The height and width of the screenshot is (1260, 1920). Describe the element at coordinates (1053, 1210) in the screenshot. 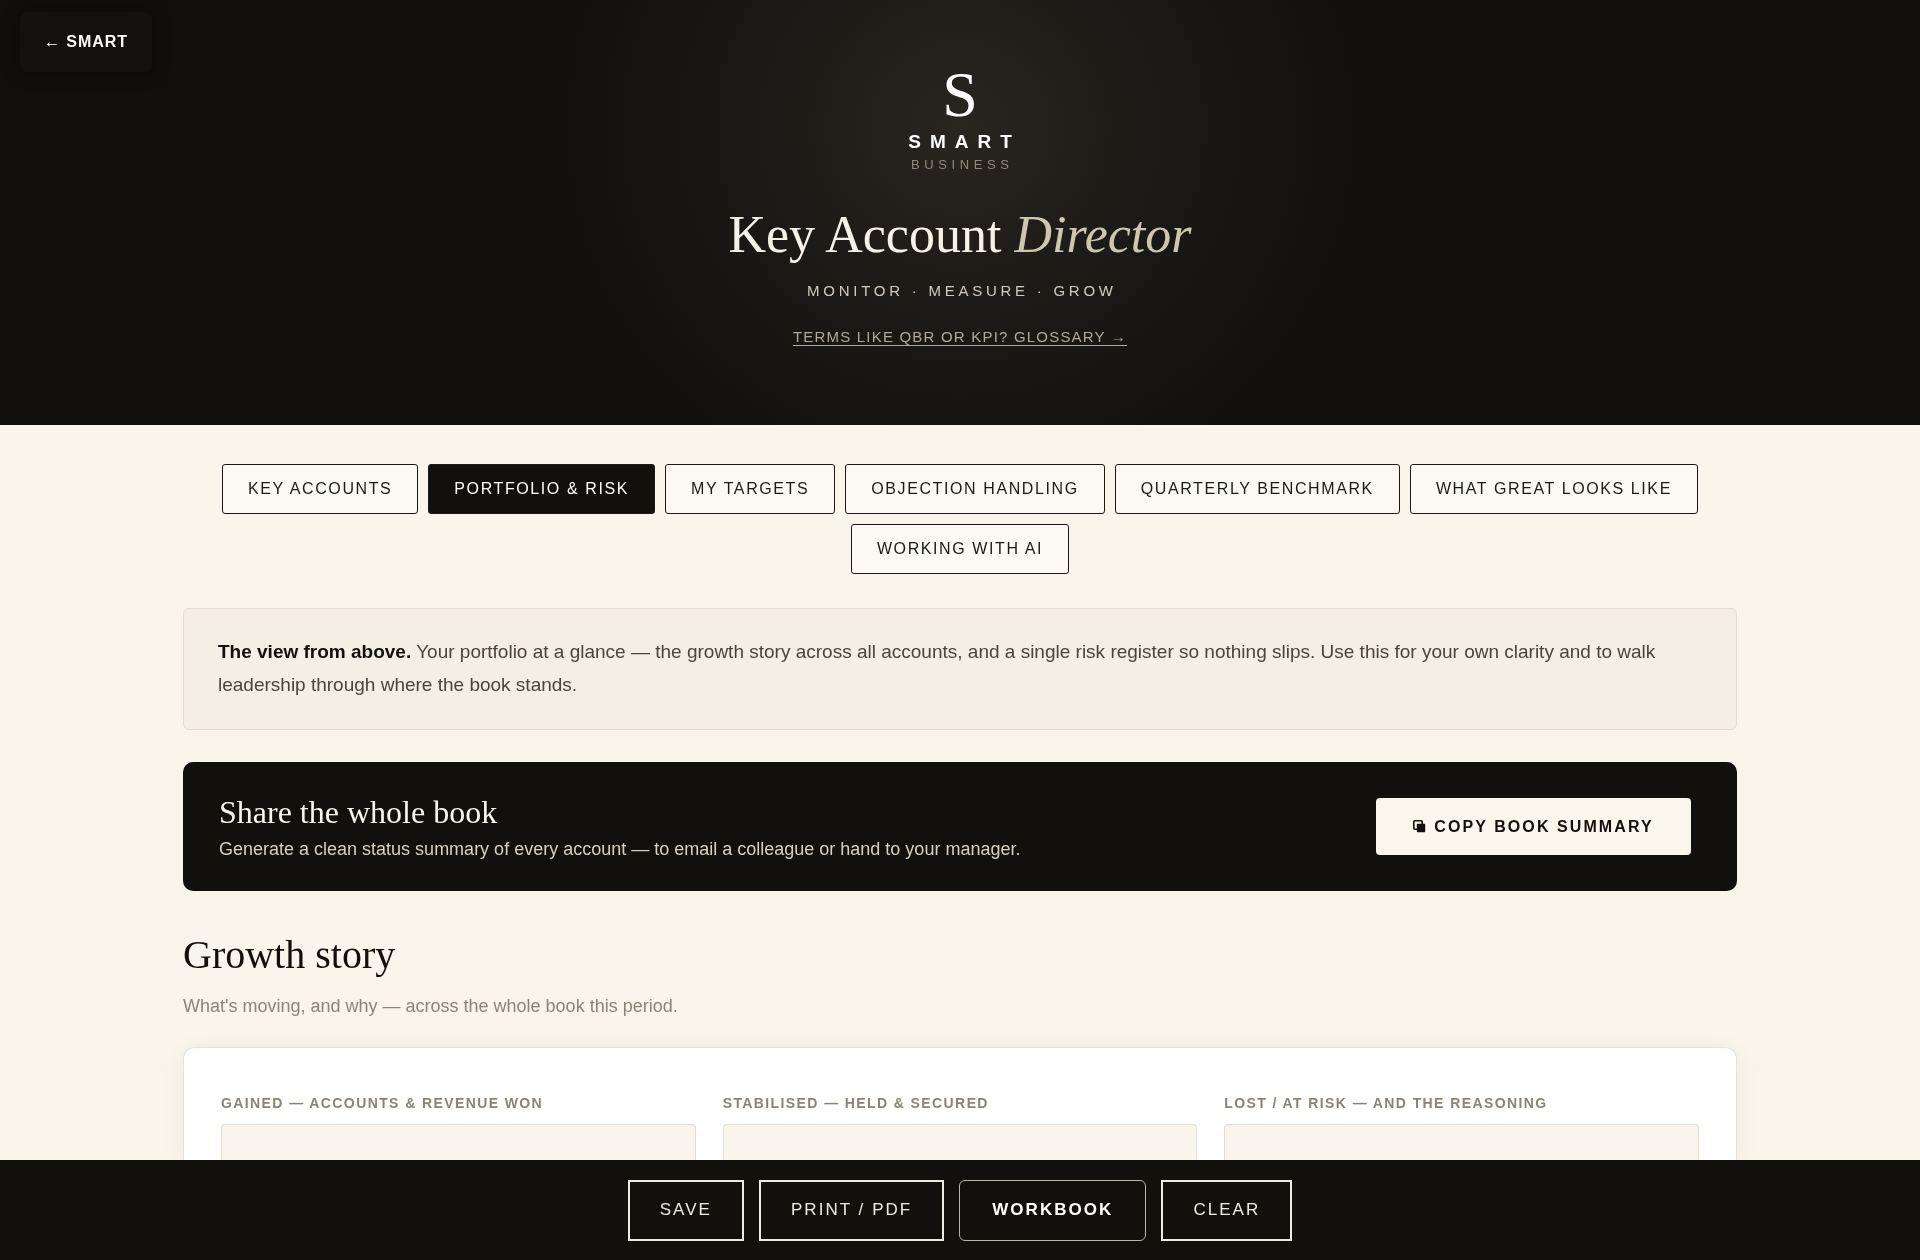

I see `primary-button: WORKBOOK` at that location.